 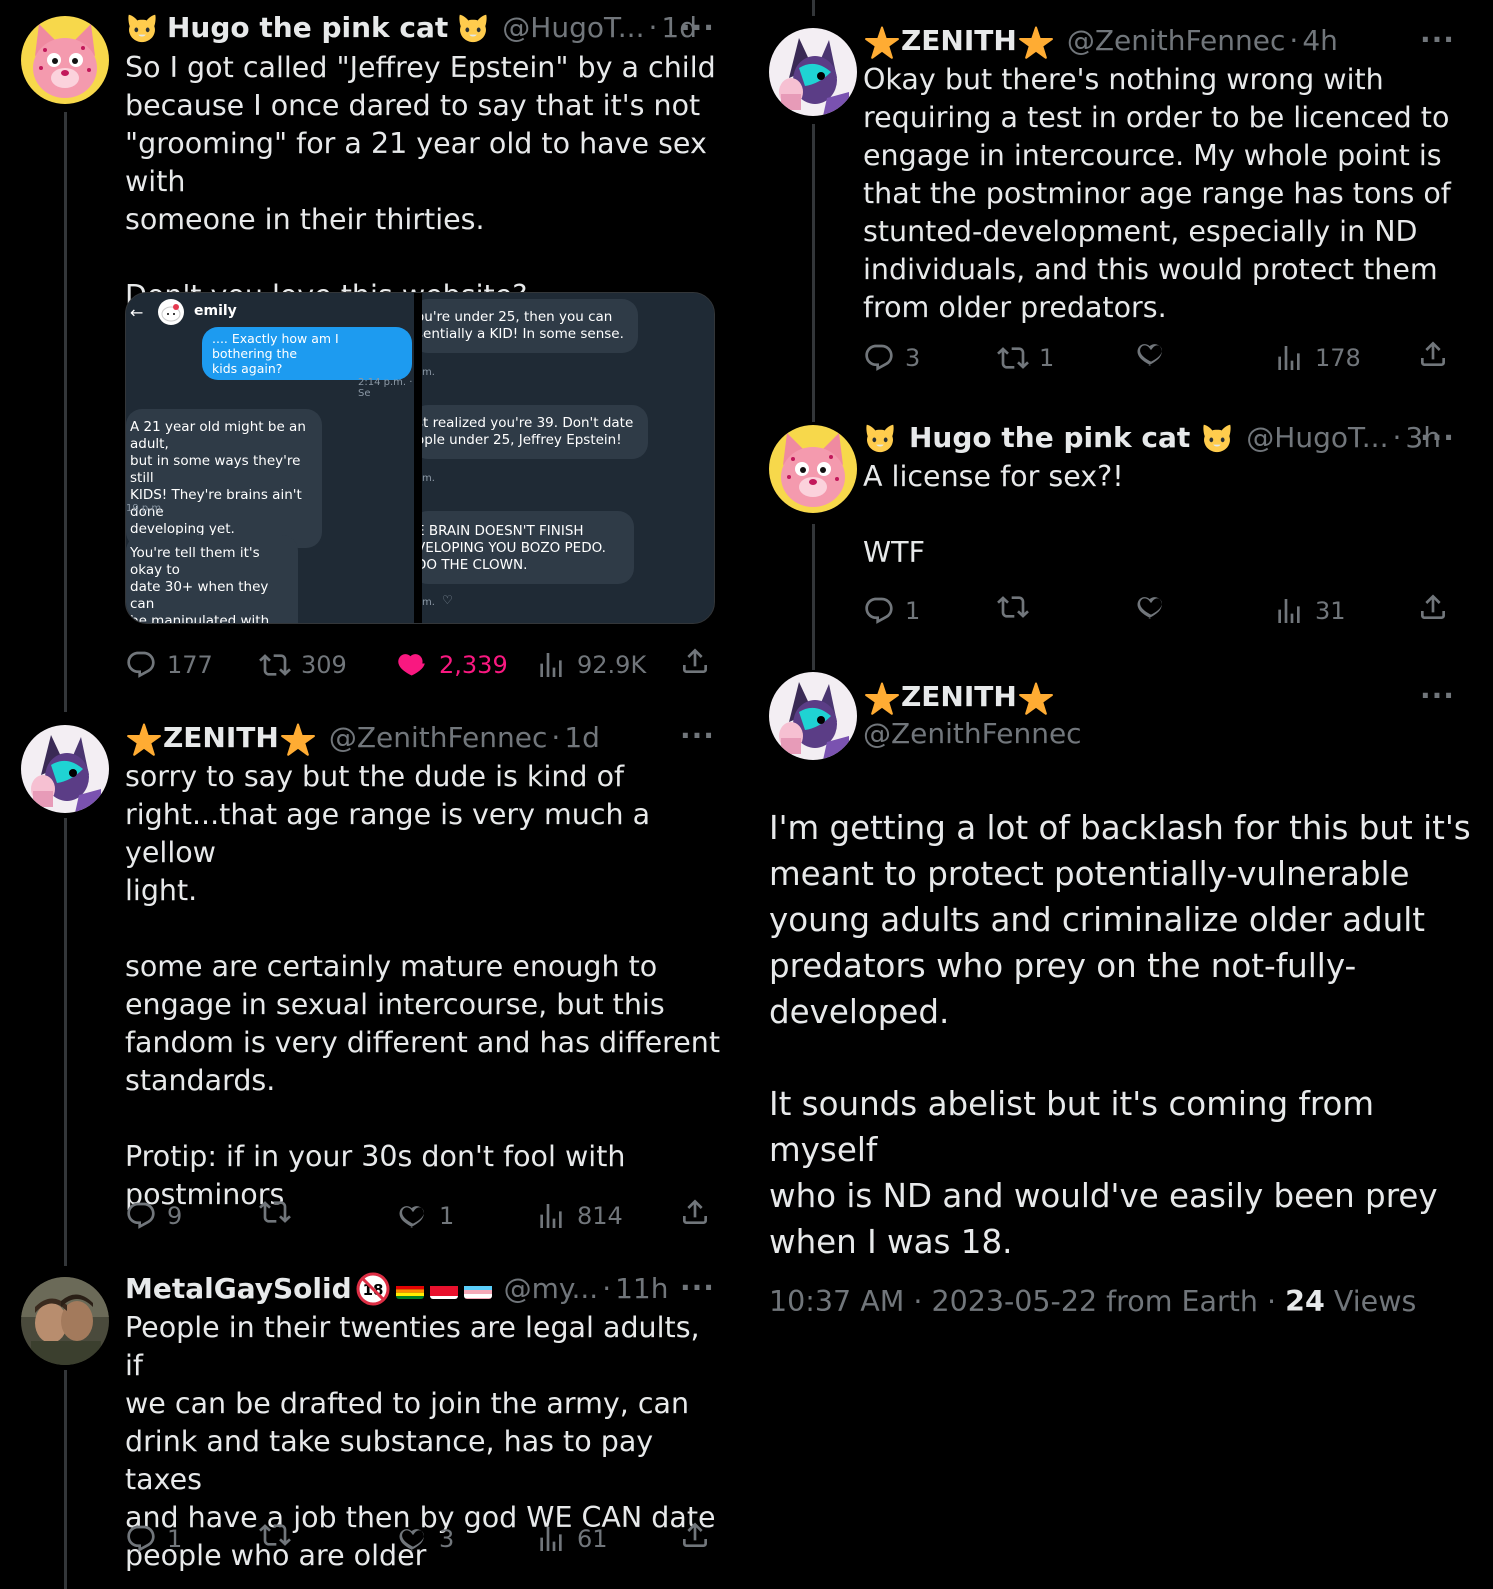 I want to click on tweet-actions: 9 1 814, so click(x=425, y=1216).